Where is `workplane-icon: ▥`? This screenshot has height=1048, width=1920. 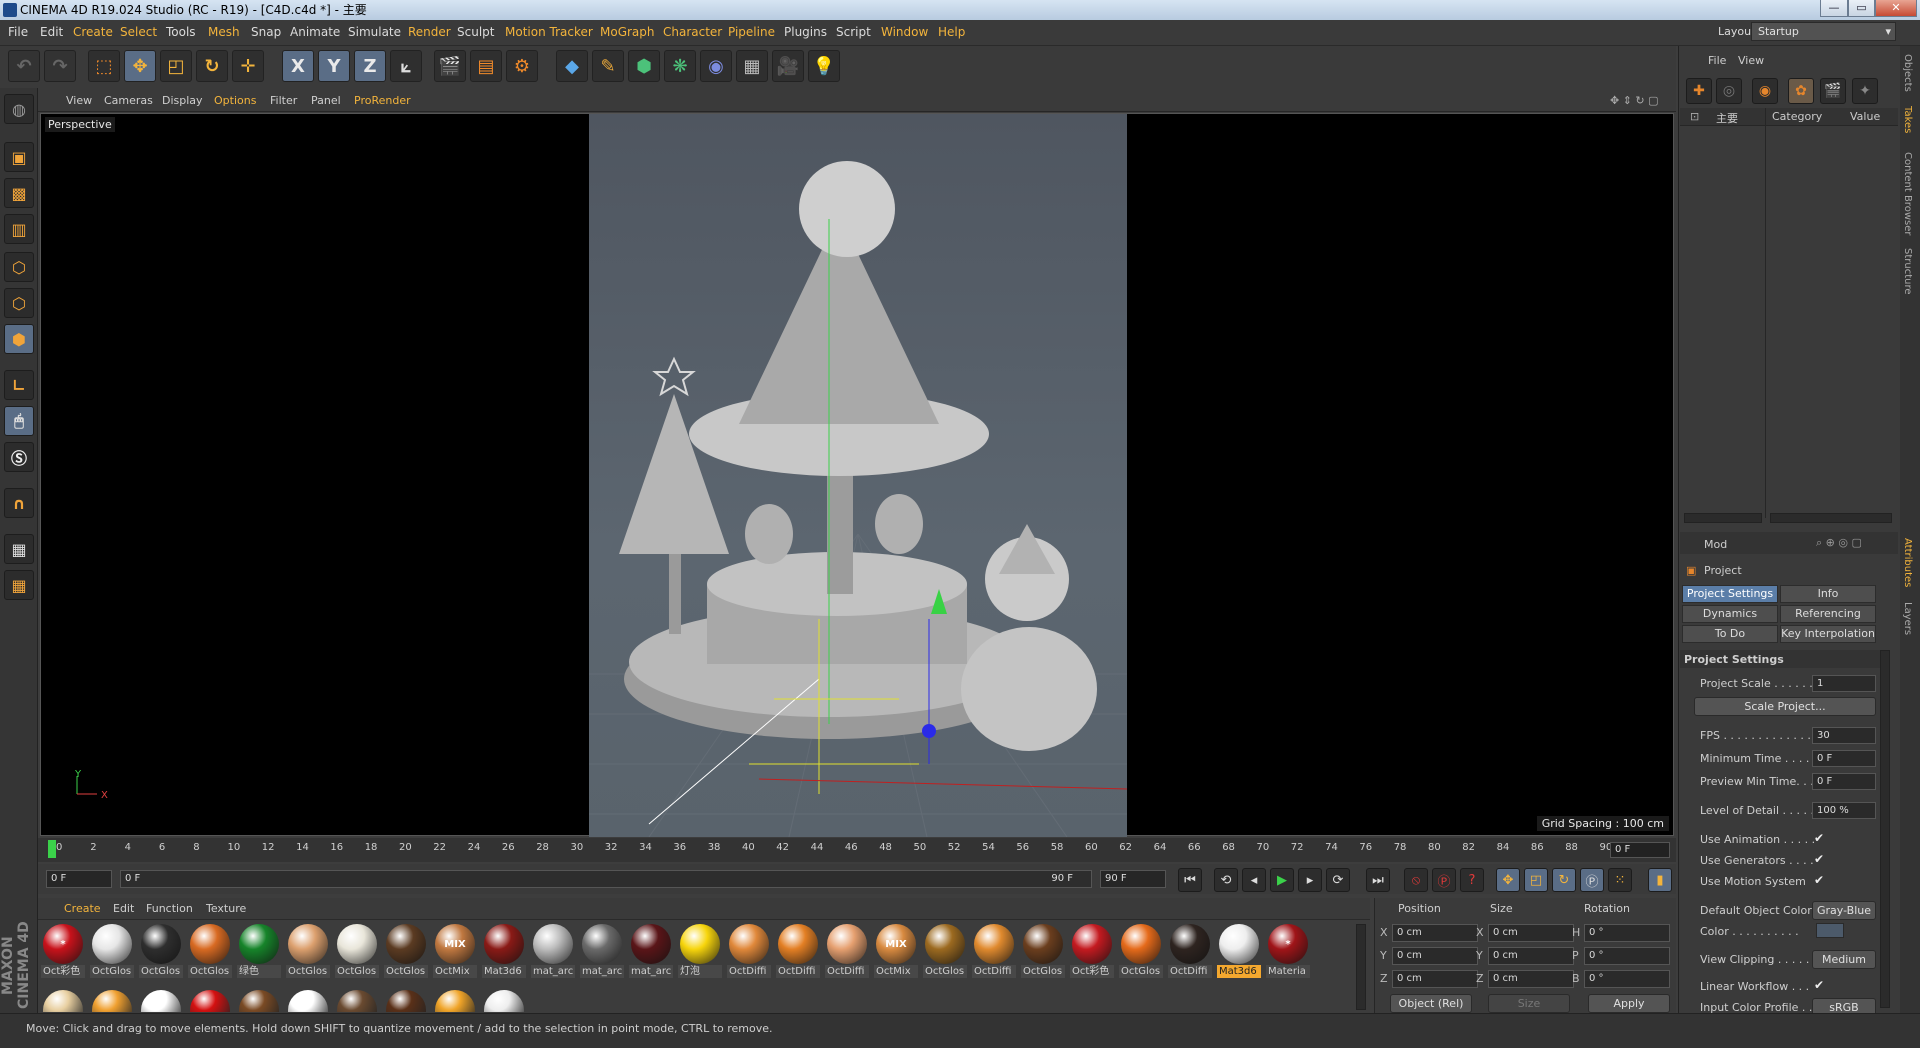 workplane-icon: ▥ is located at coordinates (19, 229).